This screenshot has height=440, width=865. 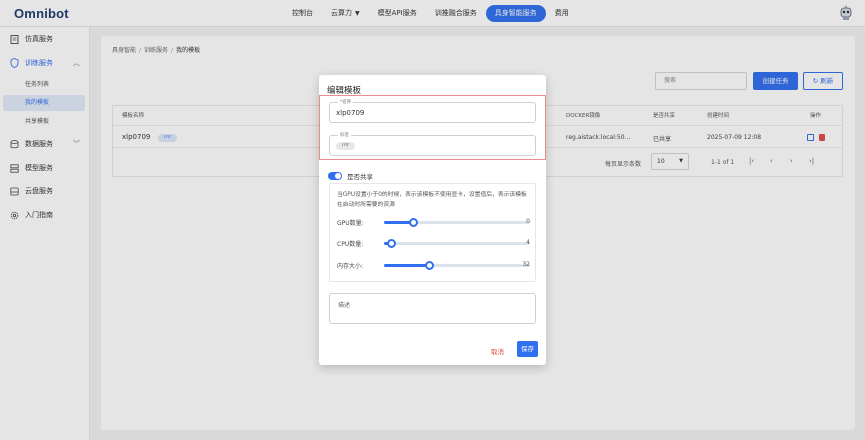 I want to click on memory-slider-row: 内存大小: 32, so click(x=434, y=265).